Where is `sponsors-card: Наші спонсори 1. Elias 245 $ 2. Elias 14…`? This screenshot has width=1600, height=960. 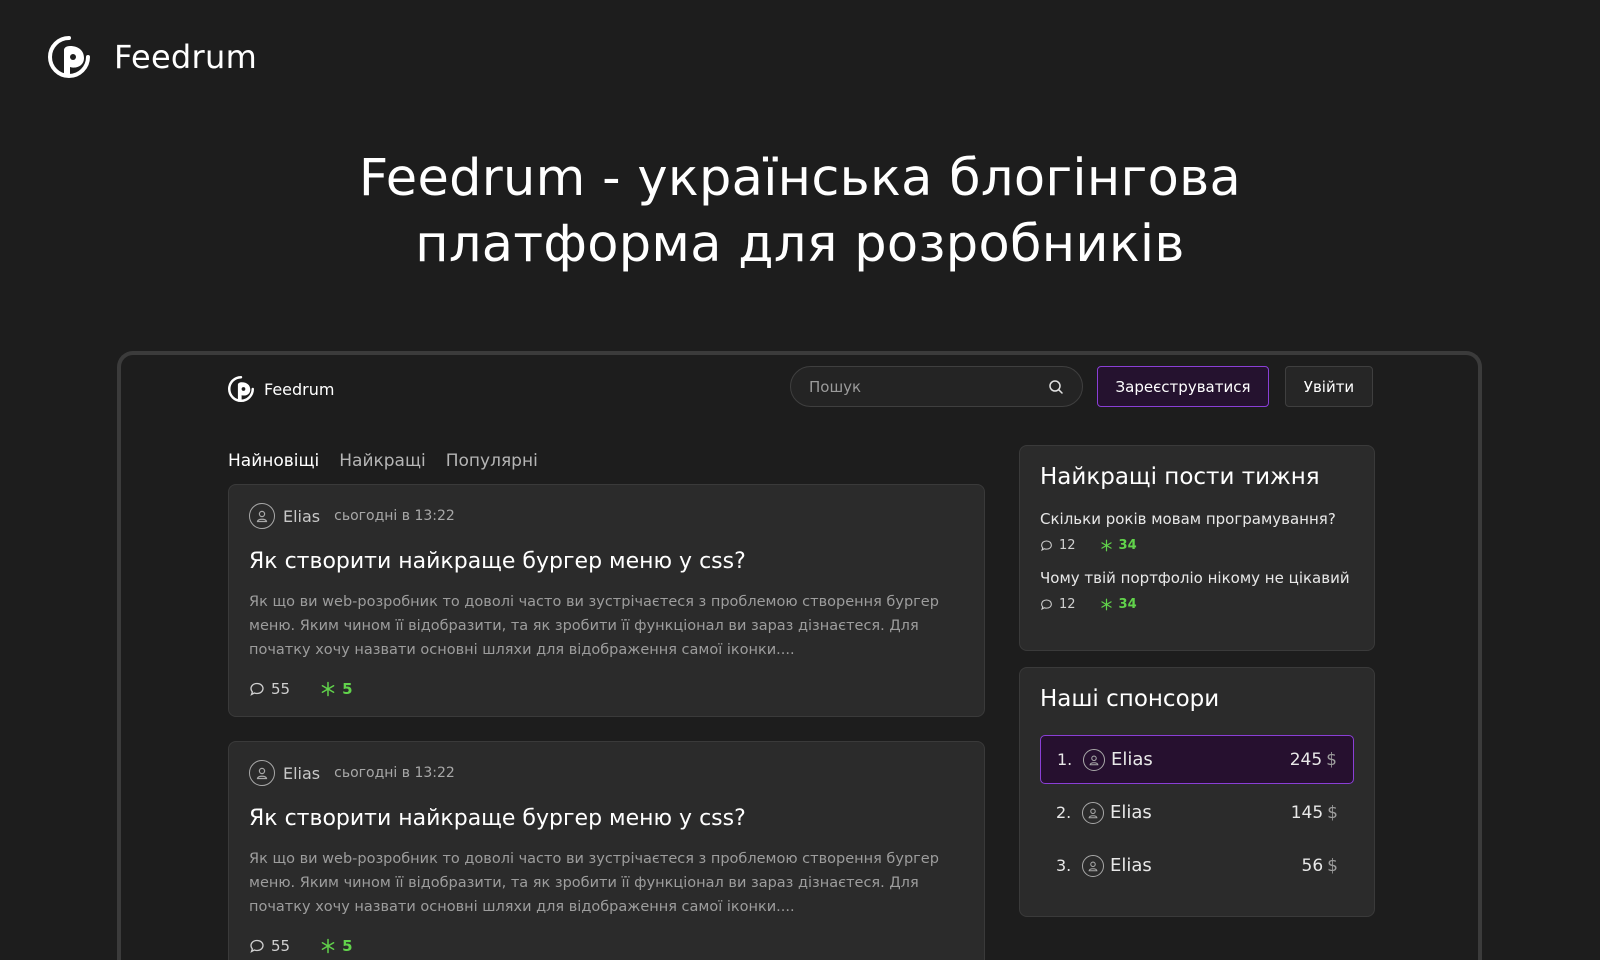 sponsors-card: Наші спонсори 1. Elias 245 $ 2. Elias 14… is located at coordinates (1197, 792).